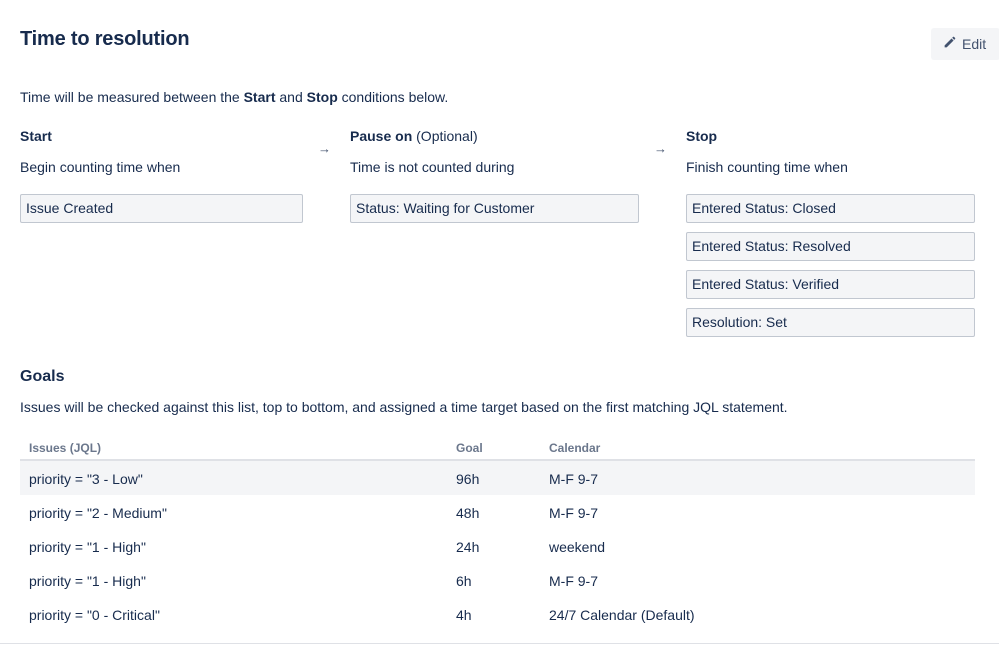 The image size is (999, 656). I want to click on row-goal: 96h, so click(468, 479).